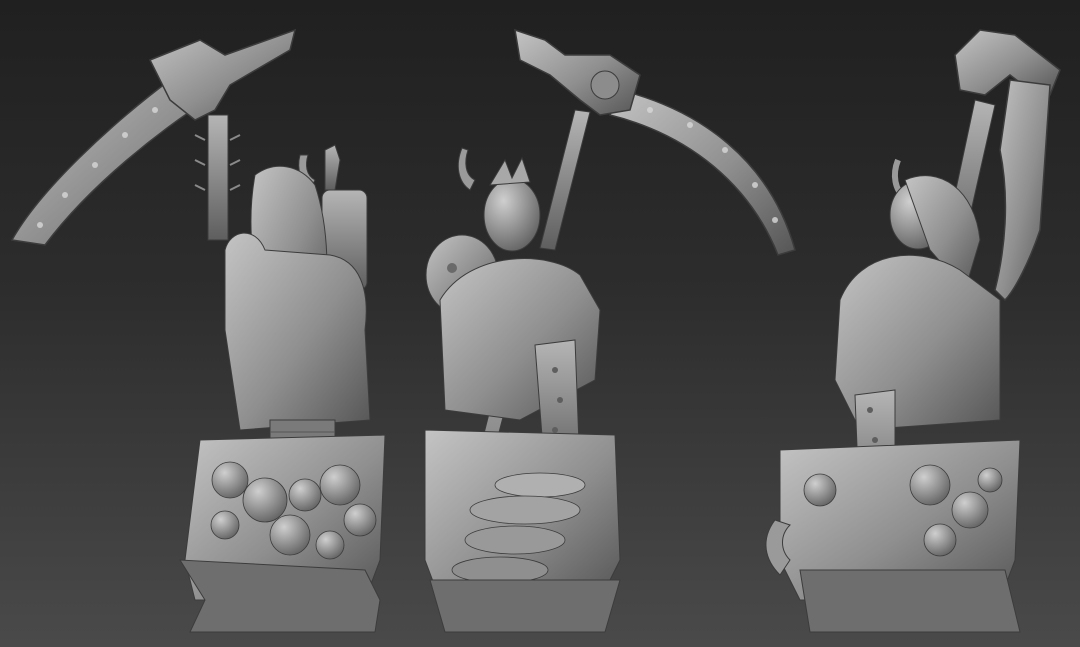  I want to click on head, so click(512, 215).